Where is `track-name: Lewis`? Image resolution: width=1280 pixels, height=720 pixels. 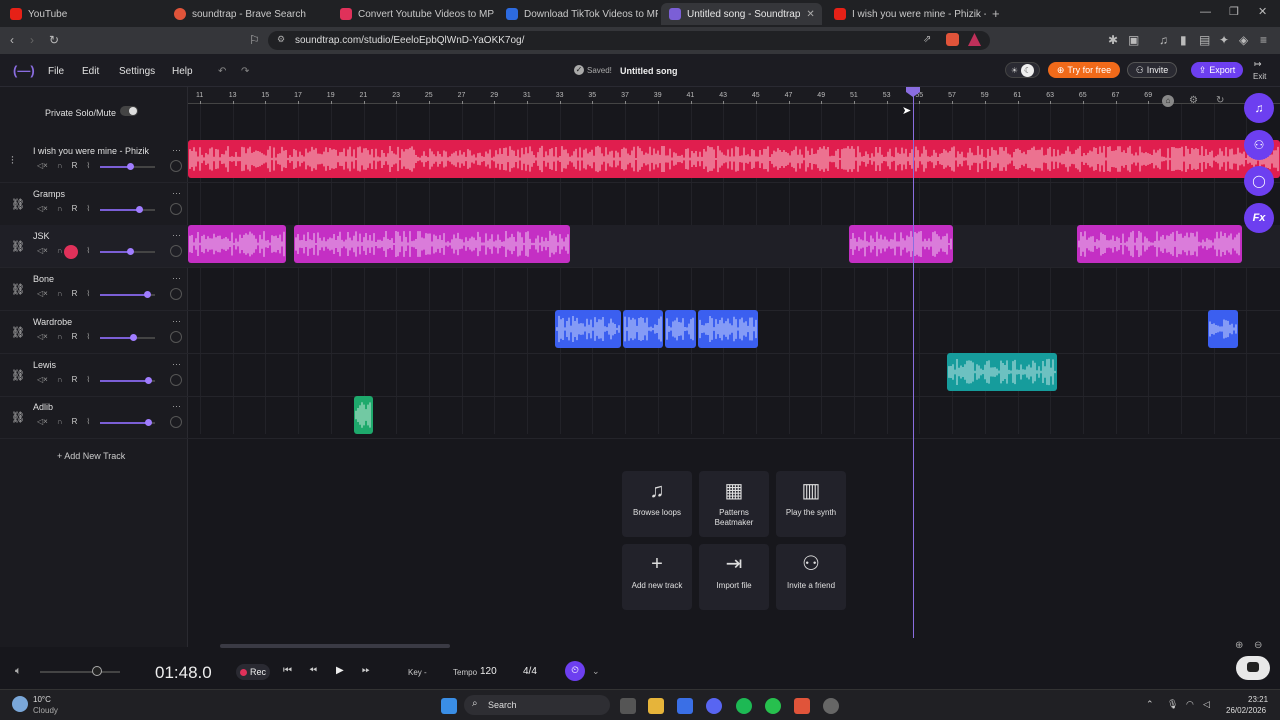
track-name: Lewis is located at coordinates (44, 365).